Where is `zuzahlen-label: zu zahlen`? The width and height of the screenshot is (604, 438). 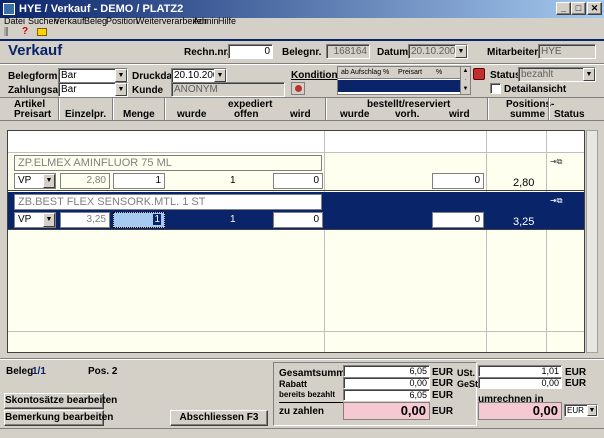
zuzahlen-label: zu zahlen is located at coordinates (302, 411).